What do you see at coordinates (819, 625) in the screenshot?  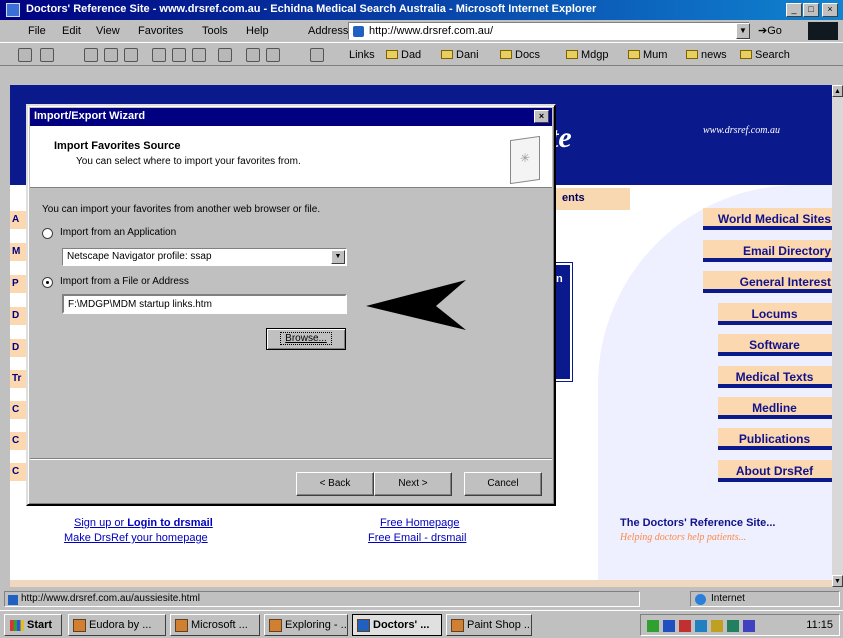 I see `clock: 11:15` at bounding box center [819, 625].